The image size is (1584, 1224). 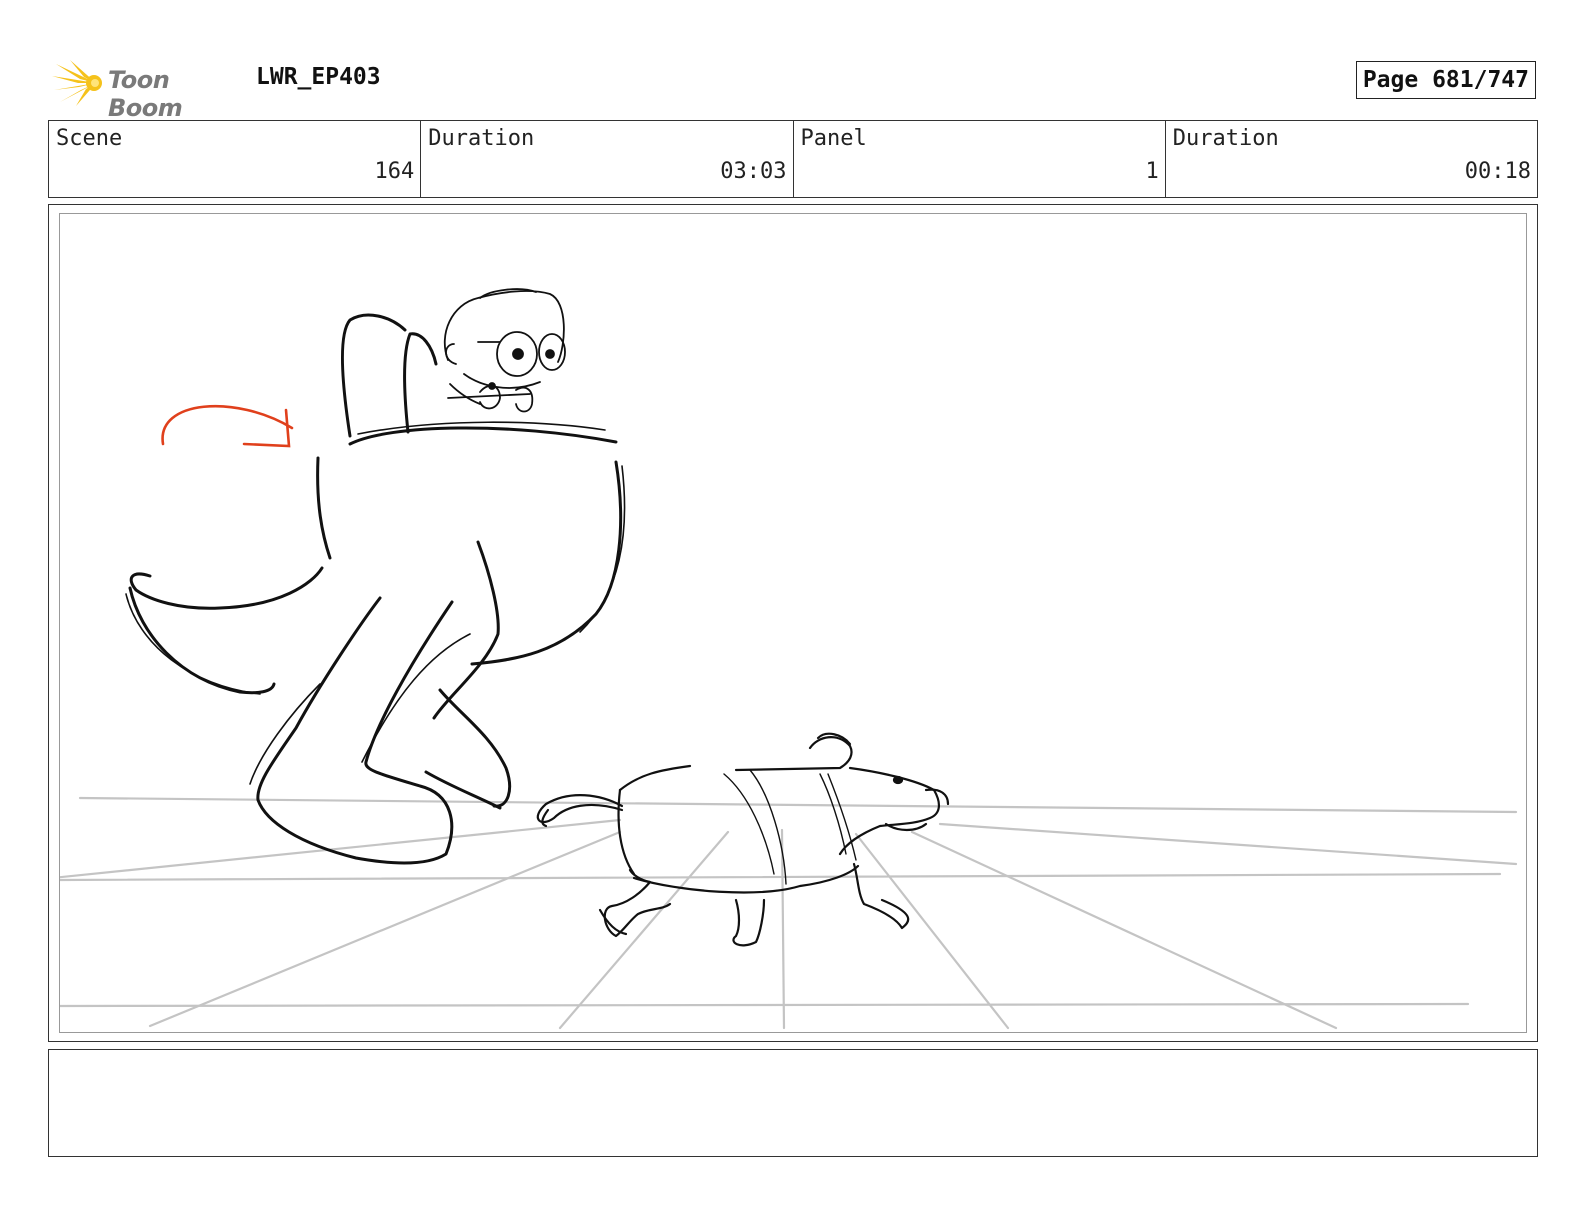 What do you see at coordinates (375, 589) in the screenshot?
I see `creature-sketch` at bounding box center [375, 589].